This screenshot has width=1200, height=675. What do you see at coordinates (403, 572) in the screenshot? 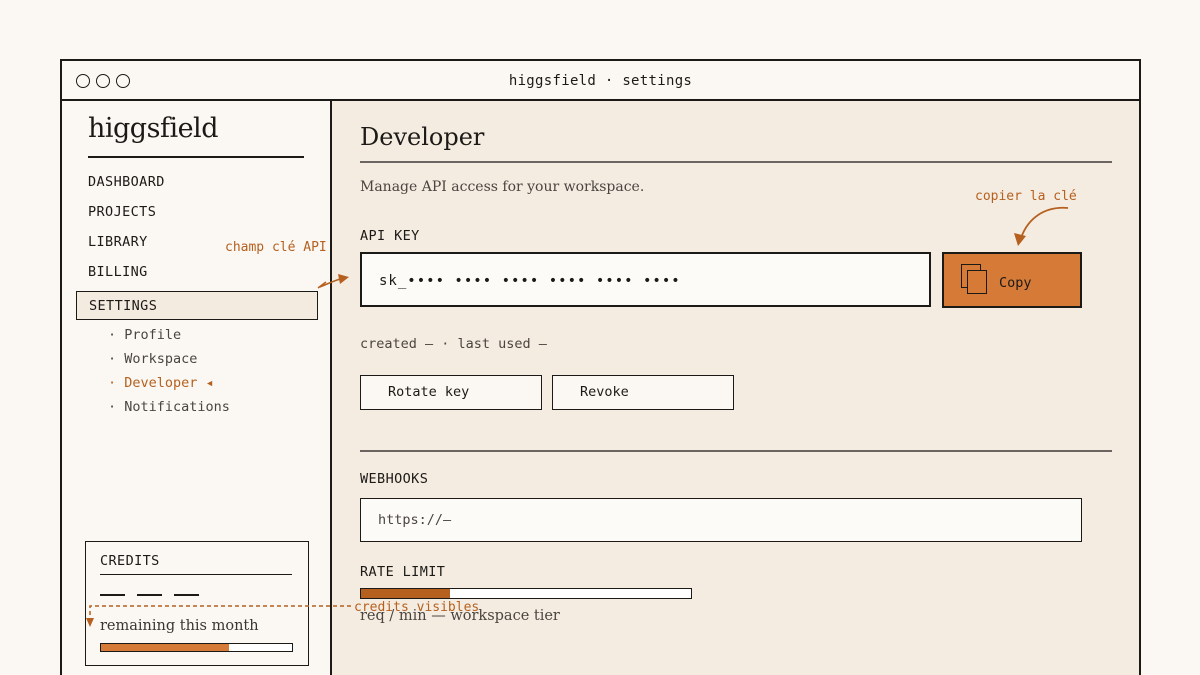
I see `rate-limit-label: RATE LIMIT` at bounding box center [403, 572].